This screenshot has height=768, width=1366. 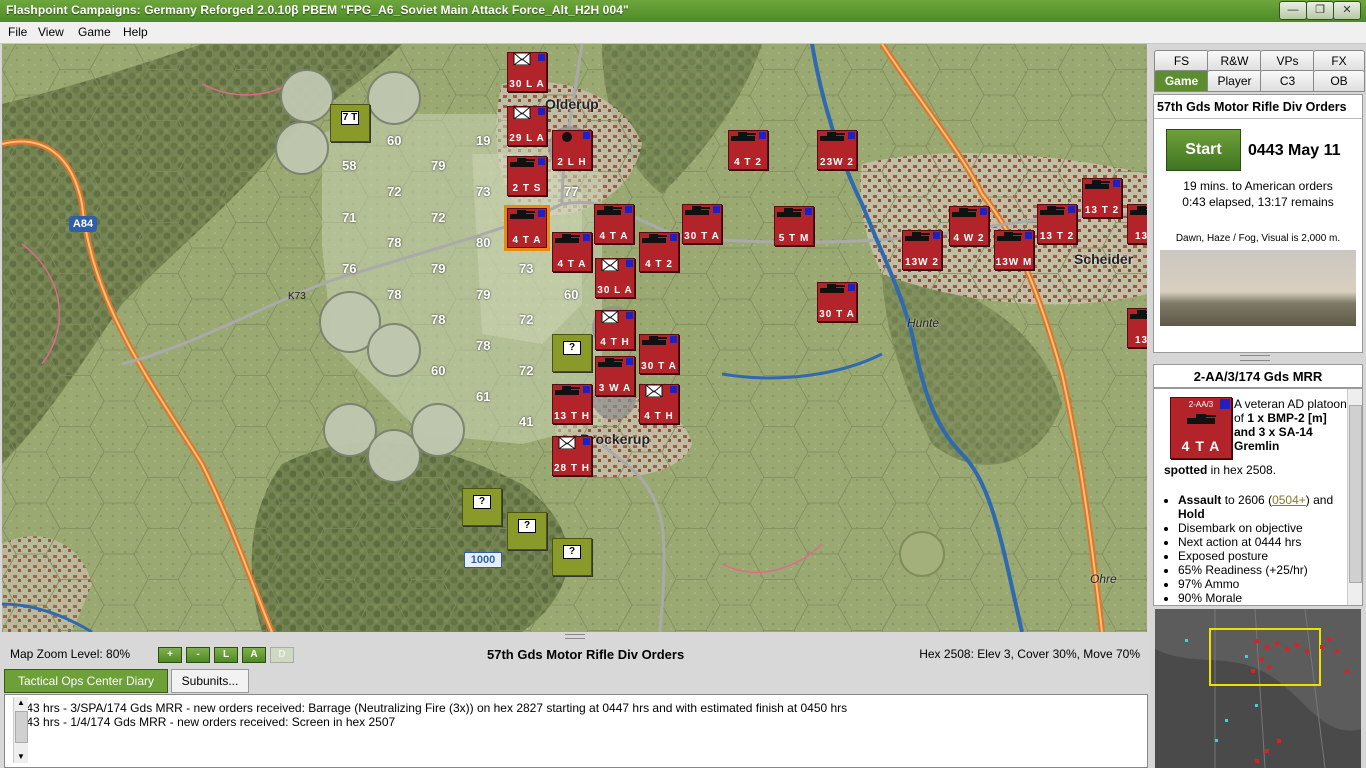 What do you see at coordinates (1339, 81) in the screenshot?
I see `tab-ob: OB` at bounding box center [1339, 81].